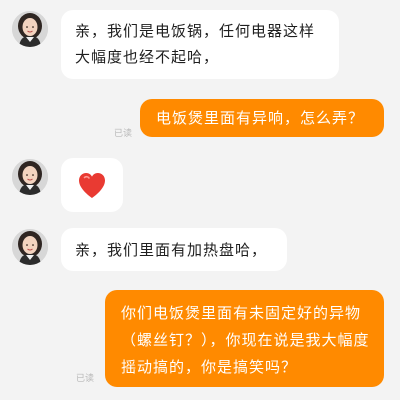  I want to click on message-bubble: 电饭煲里面有异响，怎么弄？, so click(262, 118).